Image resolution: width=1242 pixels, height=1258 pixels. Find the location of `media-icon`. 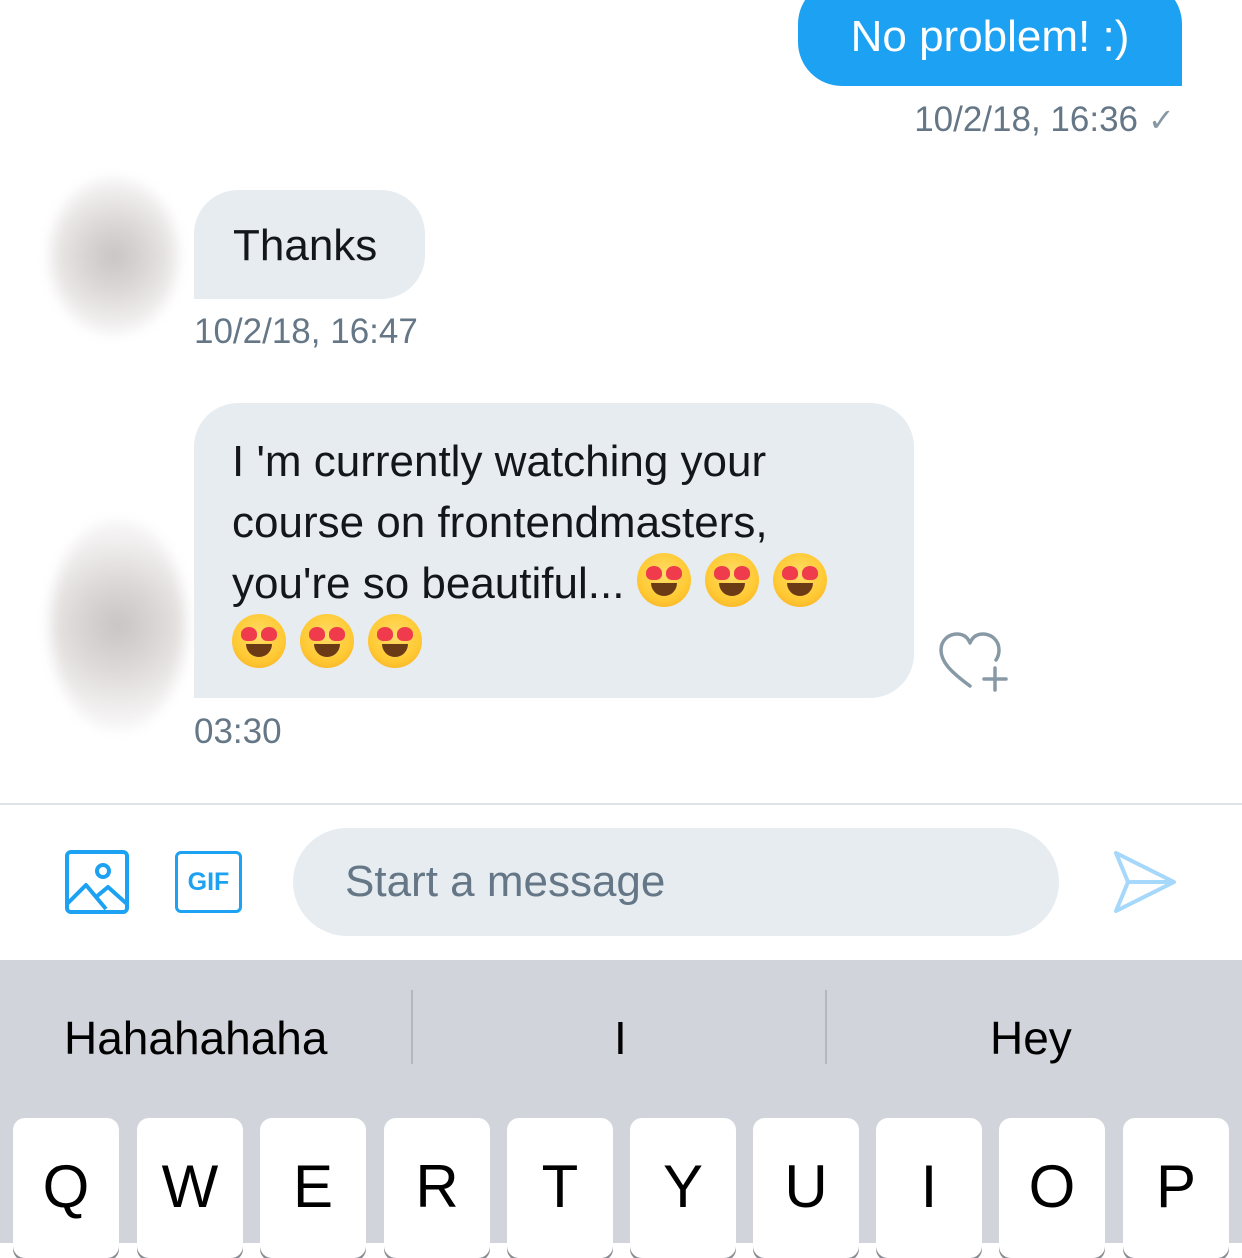

media-icon is located at coordinates (97, 882).